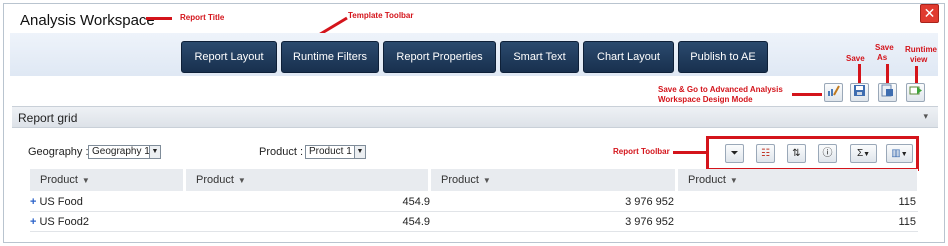 The image size is (948, 246). I want to click on sum-dropdown-button: Σ▼, so click(863, 153).